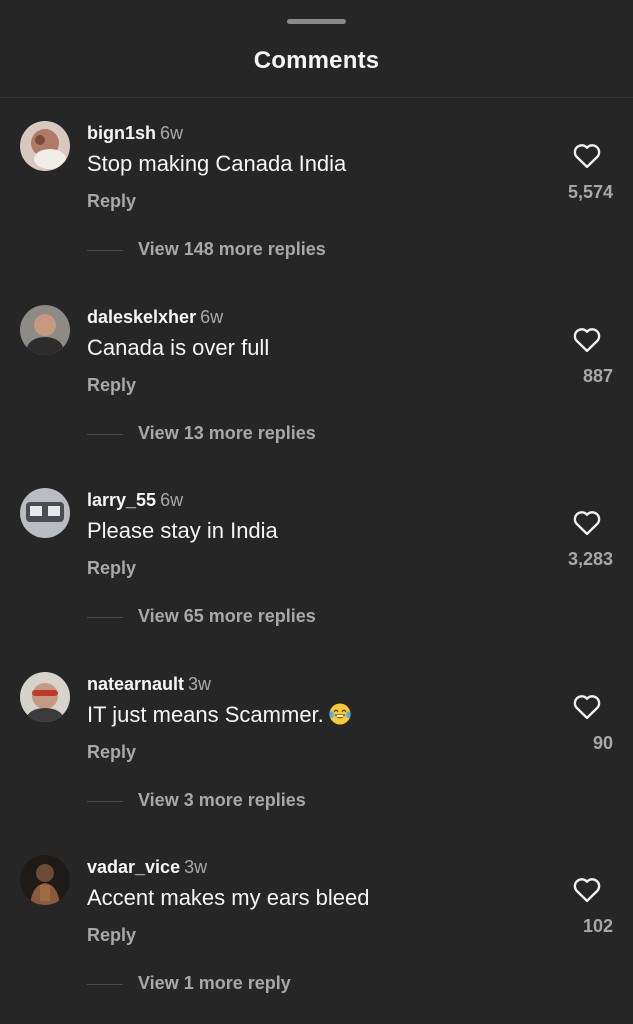 This screenshot has width=633, height=1024. What do you see at coordinates (340, 714) in the screenshot?
I see `face-with-tears-of-joy-icon` at bounding box center [340, 714].